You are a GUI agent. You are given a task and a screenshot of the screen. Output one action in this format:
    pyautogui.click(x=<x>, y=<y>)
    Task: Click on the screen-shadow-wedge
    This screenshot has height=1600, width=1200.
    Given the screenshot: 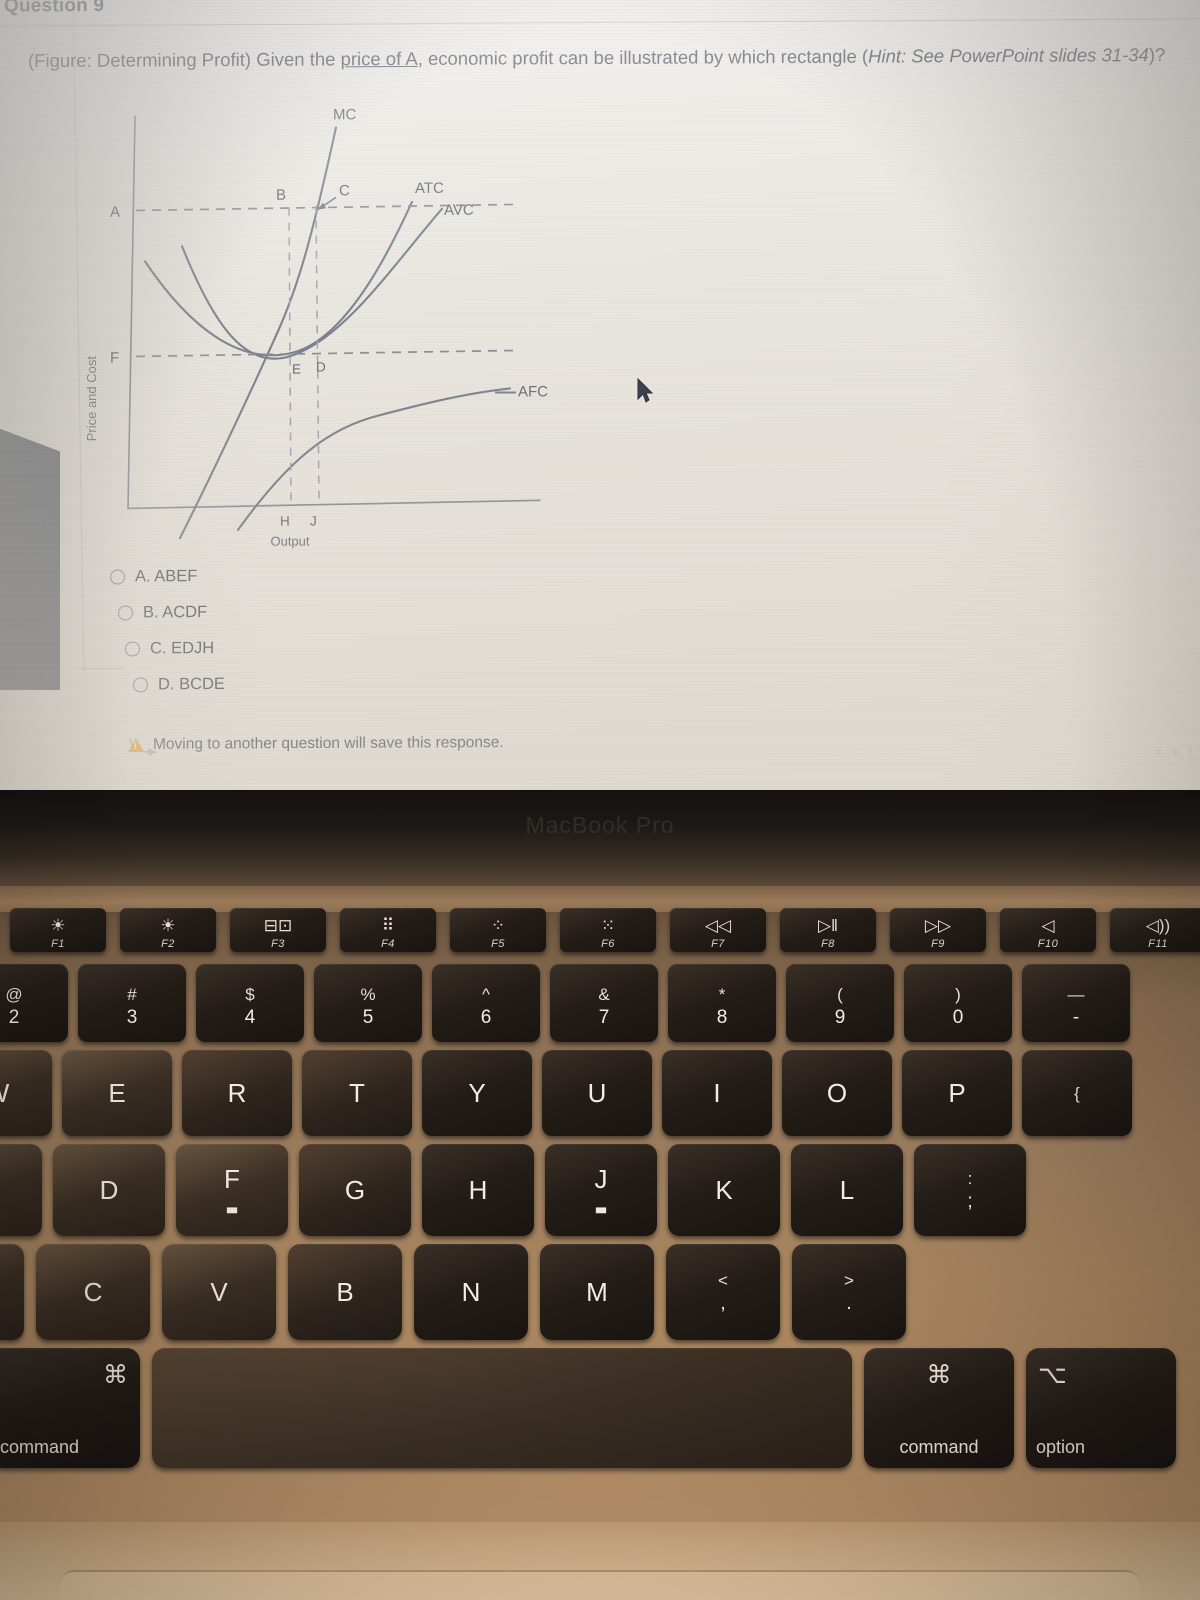 What is the action you would take?
    pyautogui.click(x=30, y=557)
    